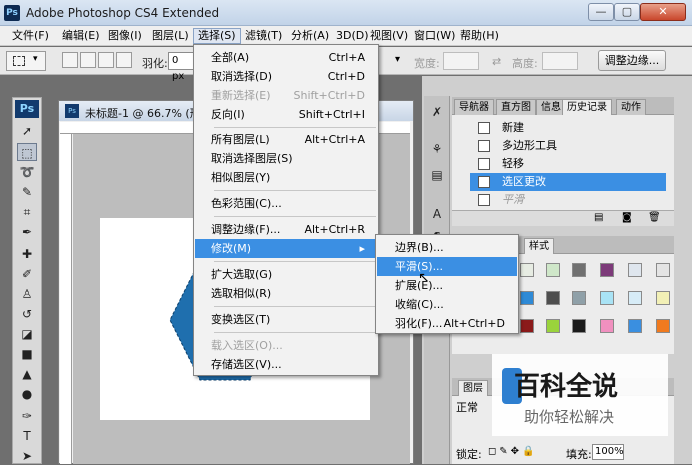  Describe the element at coordinates (27, 294) in the screenshot. I see `clone-stamp-icon: ♙` at that location.